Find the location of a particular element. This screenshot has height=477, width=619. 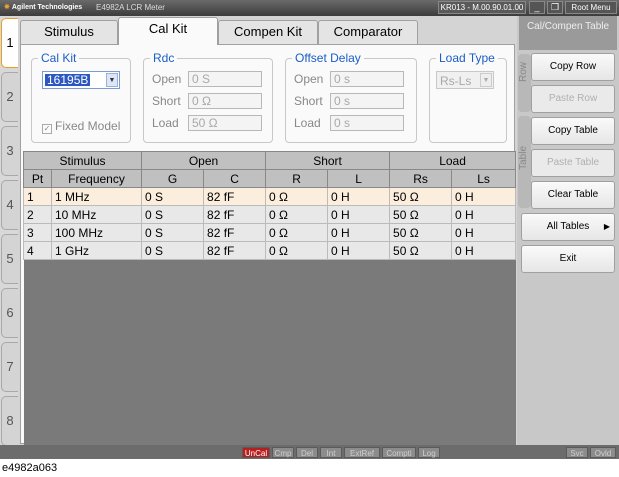

row-group-label: Row is located at coordinates (524, 83).